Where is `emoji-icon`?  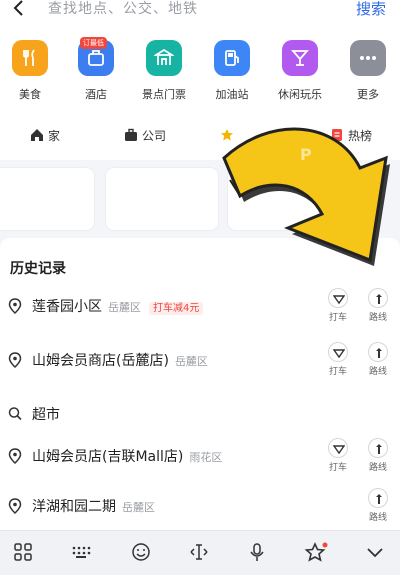 emoji-icon is located at coordinates (142, 553).